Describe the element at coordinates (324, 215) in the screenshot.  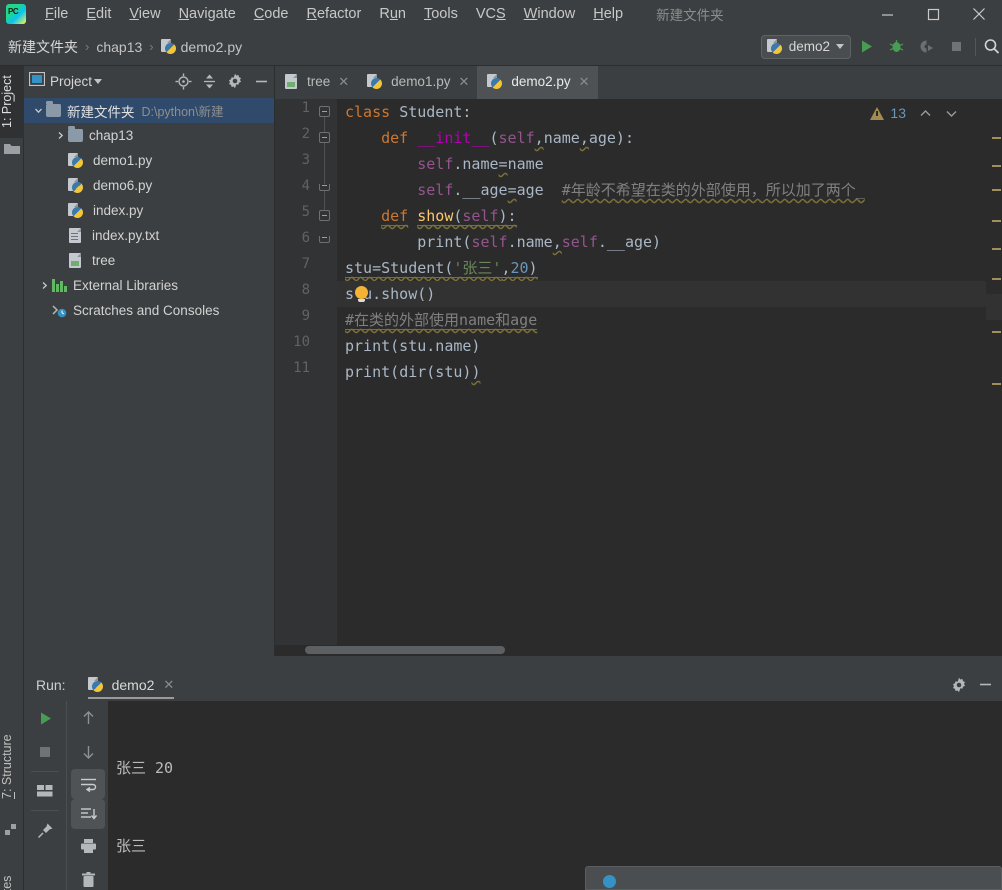
I see `fold-marker-show` at that location.